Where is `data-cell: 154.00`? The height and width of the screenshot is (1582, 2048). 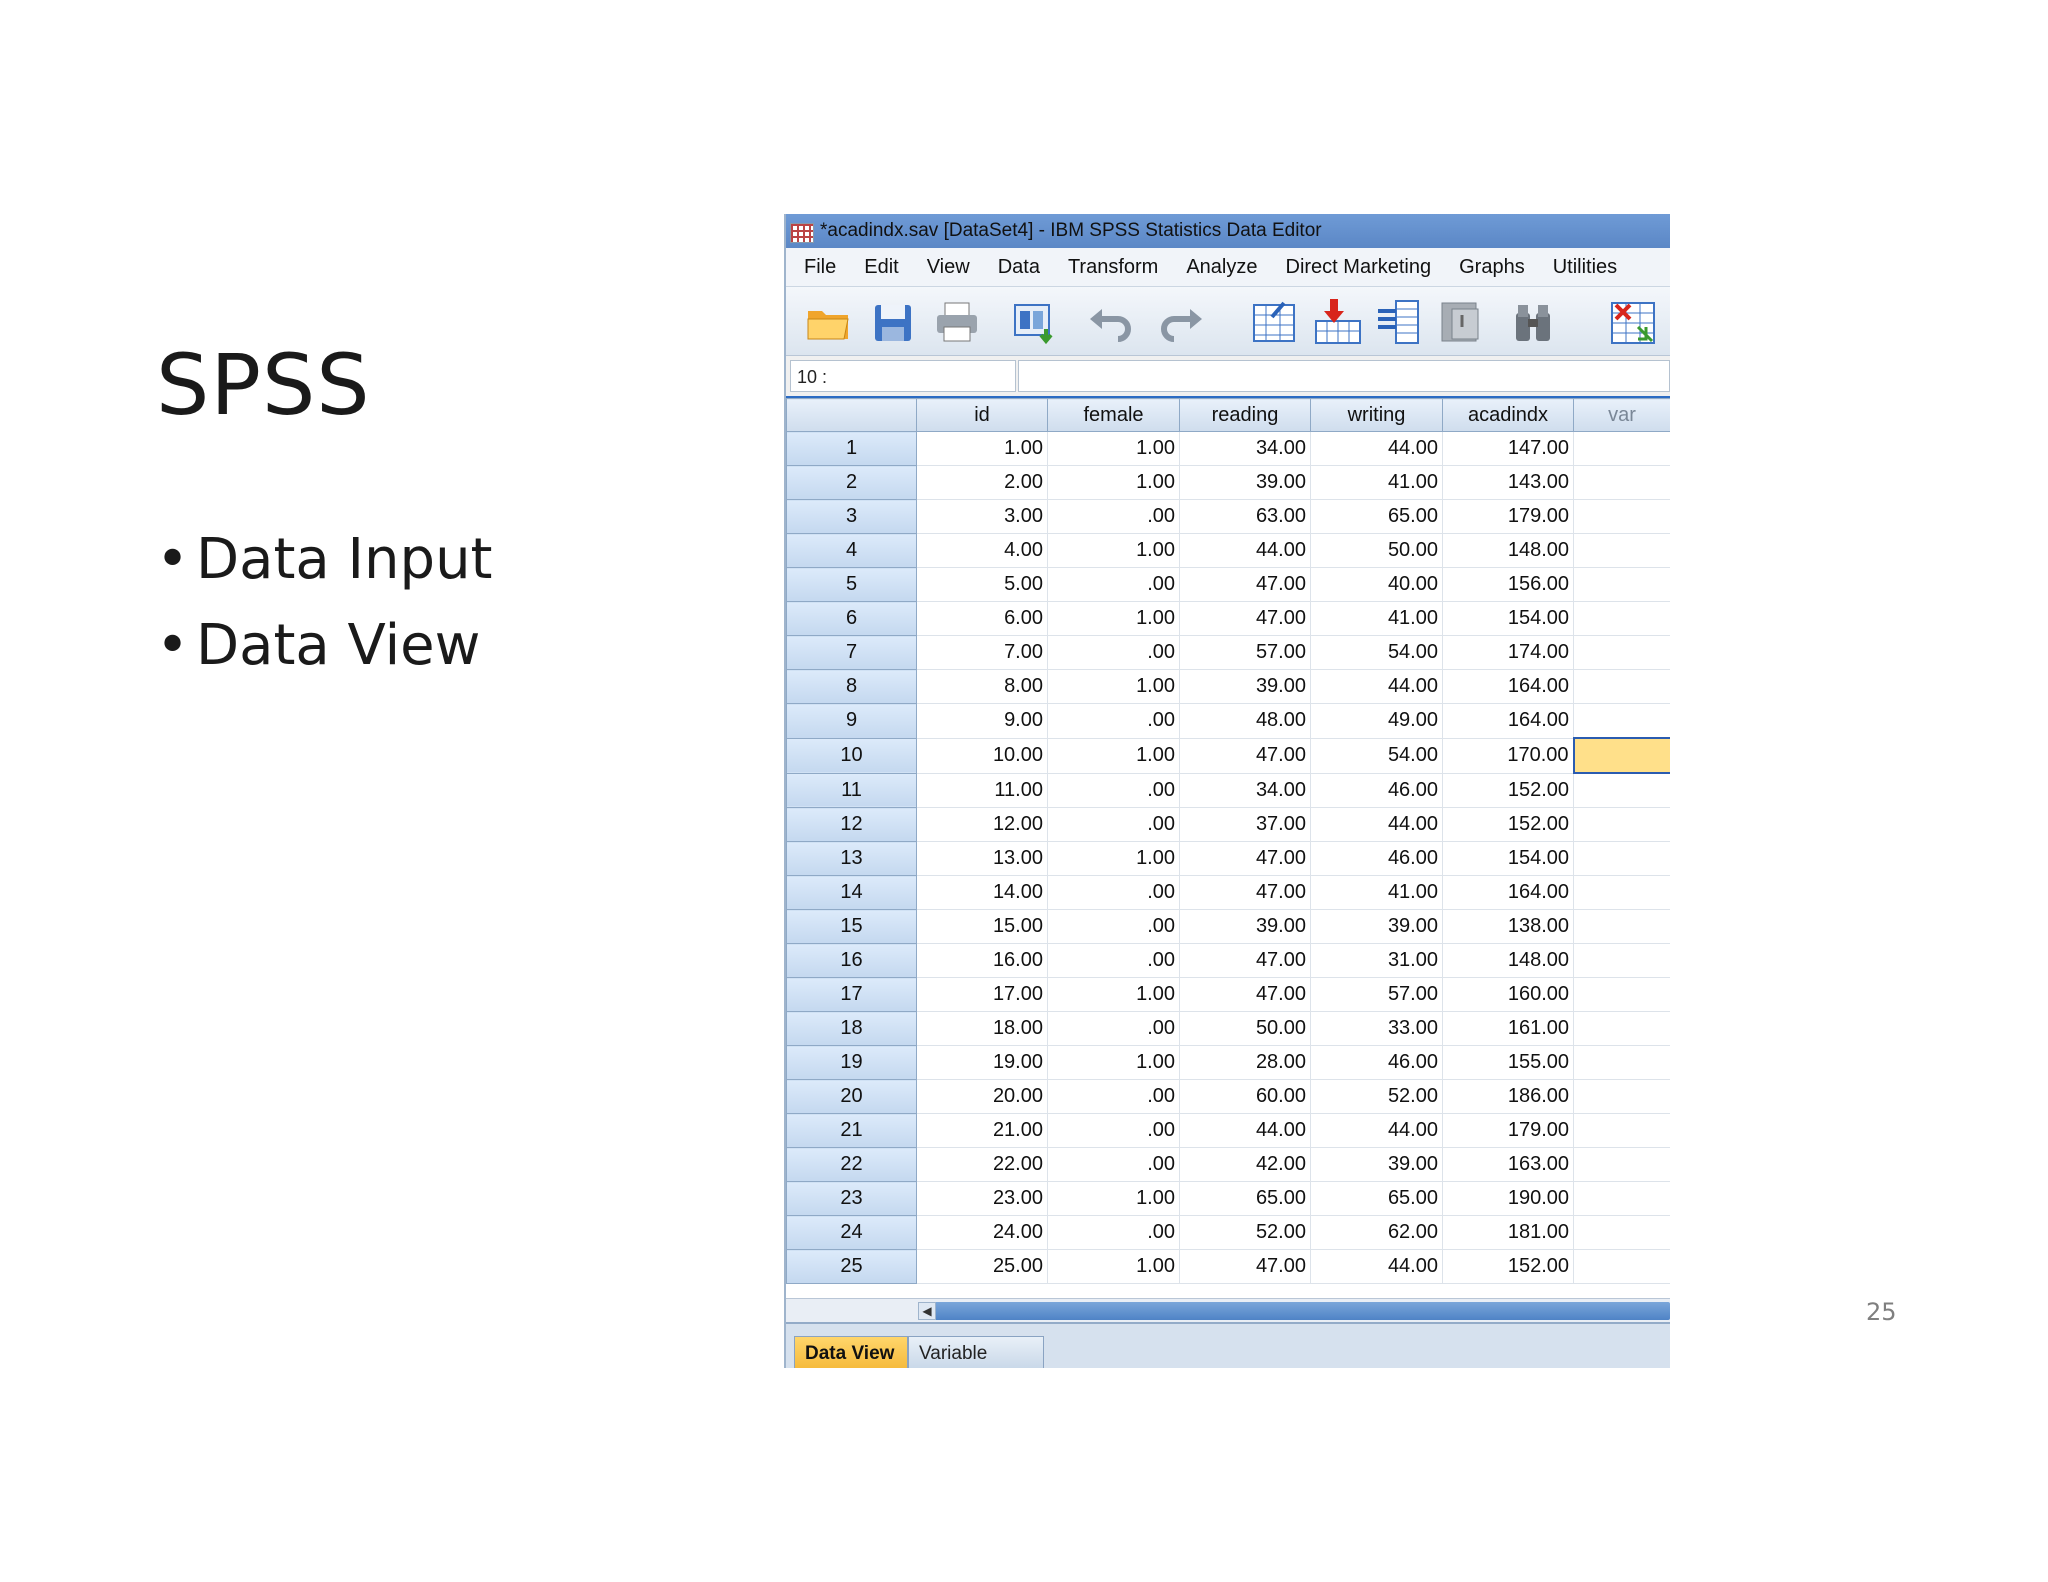 data-cell: 154.00 is located at coordinates (1508, 618).